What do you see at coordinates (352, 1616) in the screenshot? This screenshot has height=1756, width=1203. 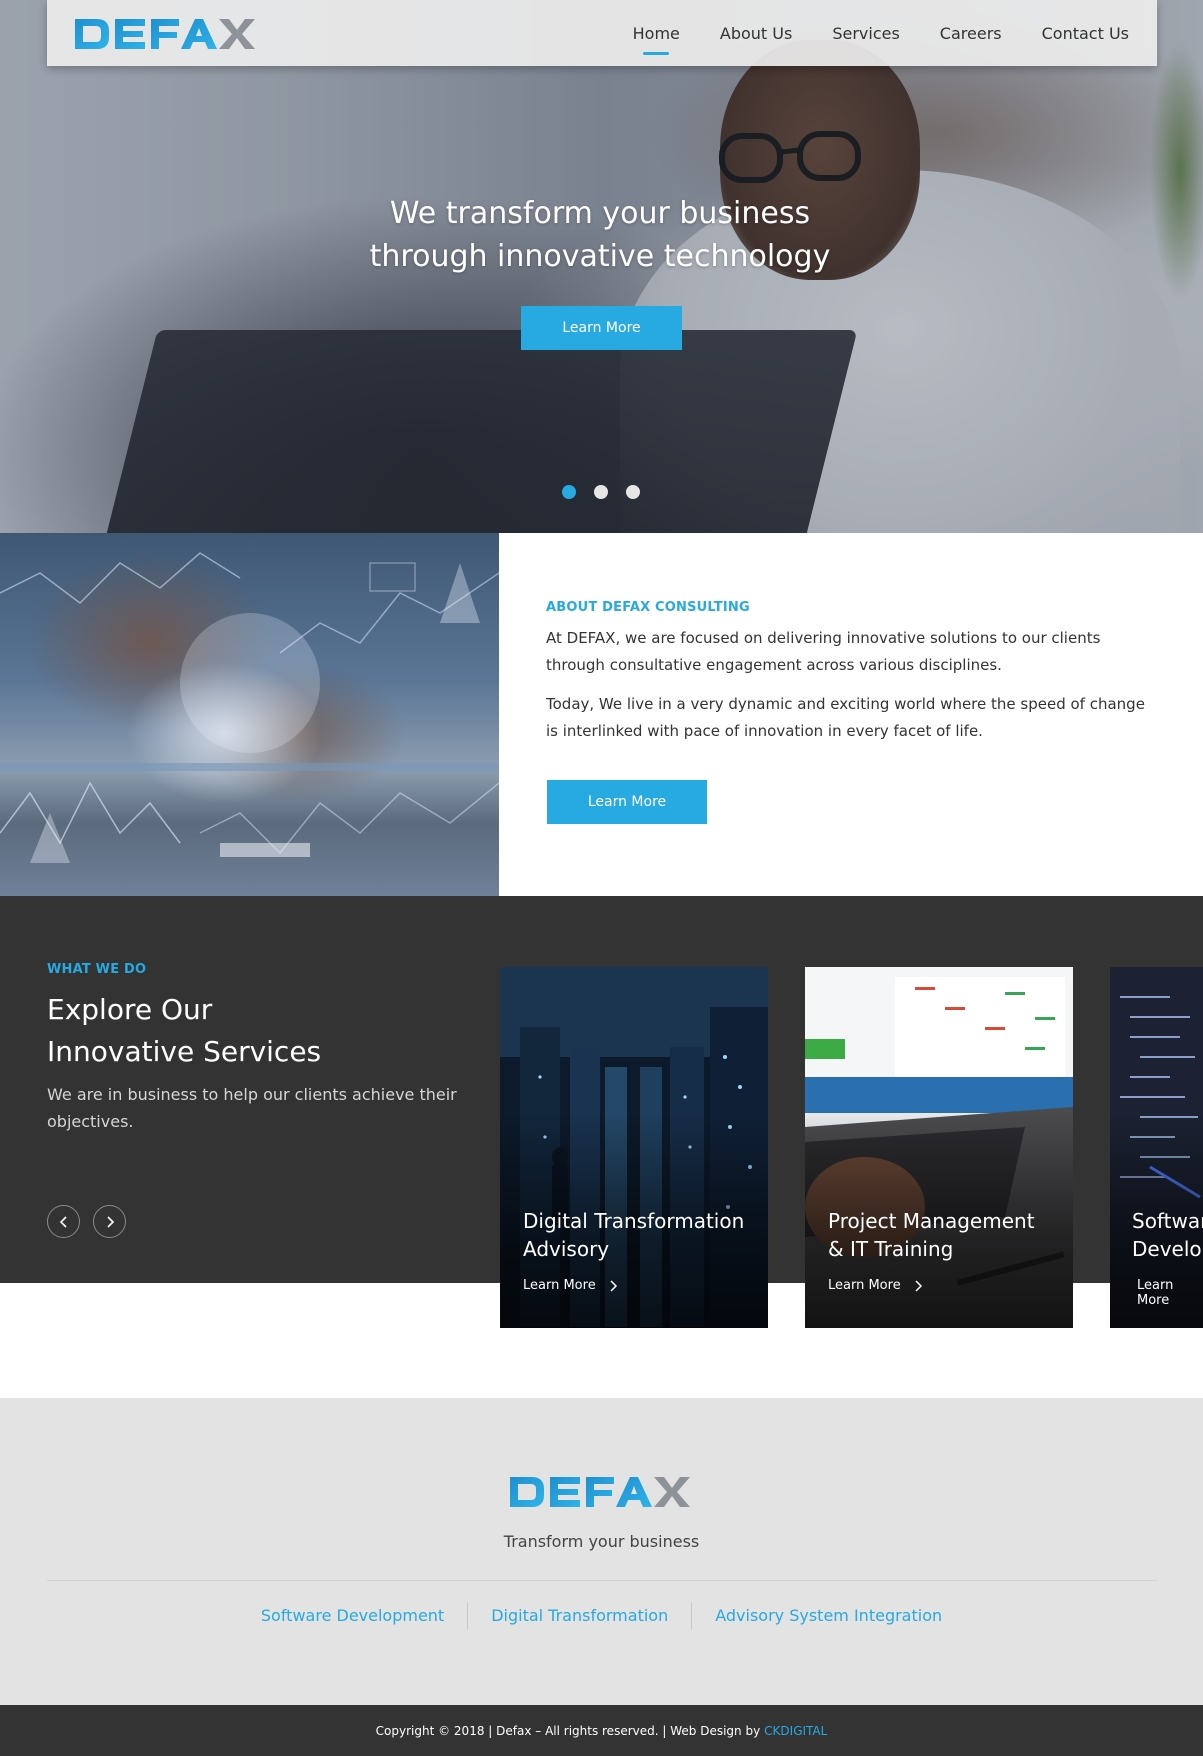 I see `footer-link-software-development: Software Development` at bounding box center [352, 1616].